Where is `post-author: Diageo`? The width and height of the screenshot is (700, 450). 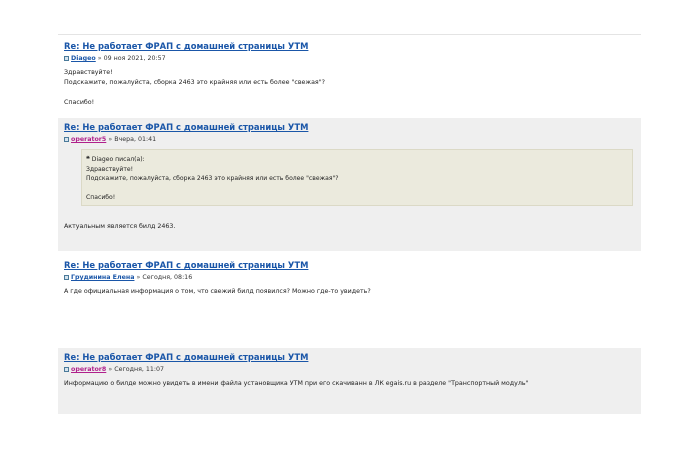 post-author: Diageo is located at coordinates (83, 58).